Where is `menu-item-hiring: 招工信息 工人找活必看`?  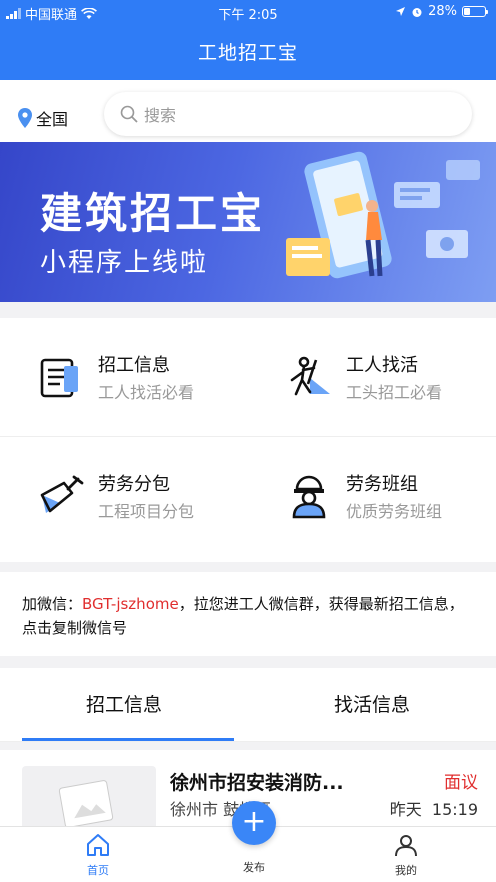 menu-item-hiring: 招工信息 工人找活必看 is located at coordinates (124, 377).